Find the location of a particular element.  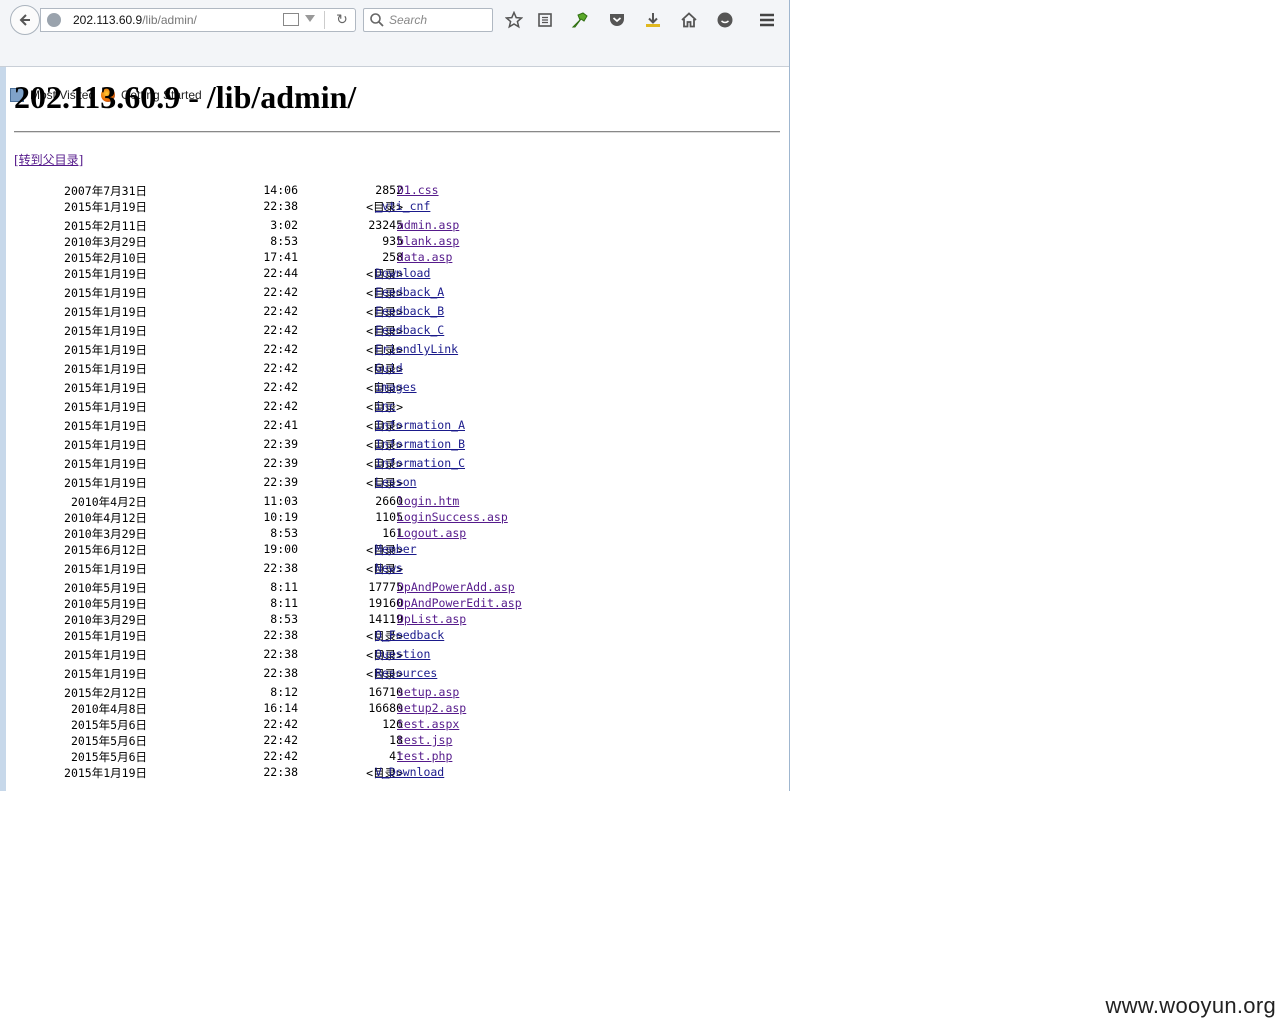

entry-time: 14:06 is located at coordinates (280, 190).